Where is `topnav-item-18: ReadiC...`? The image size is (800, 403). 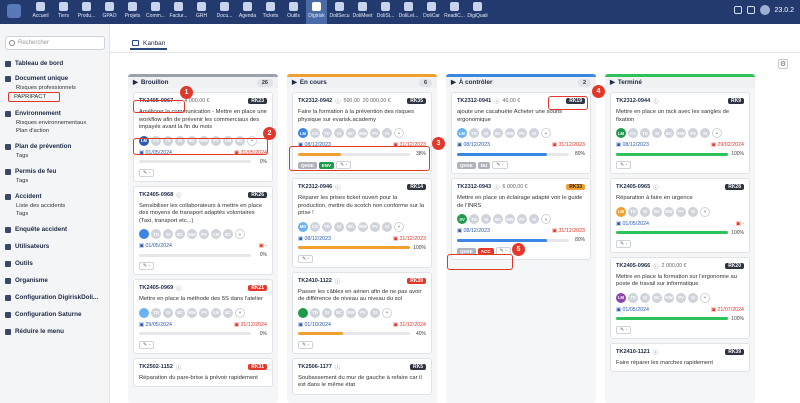 topnav-item-18: ReadiC... is located at coordinates (454, 12).